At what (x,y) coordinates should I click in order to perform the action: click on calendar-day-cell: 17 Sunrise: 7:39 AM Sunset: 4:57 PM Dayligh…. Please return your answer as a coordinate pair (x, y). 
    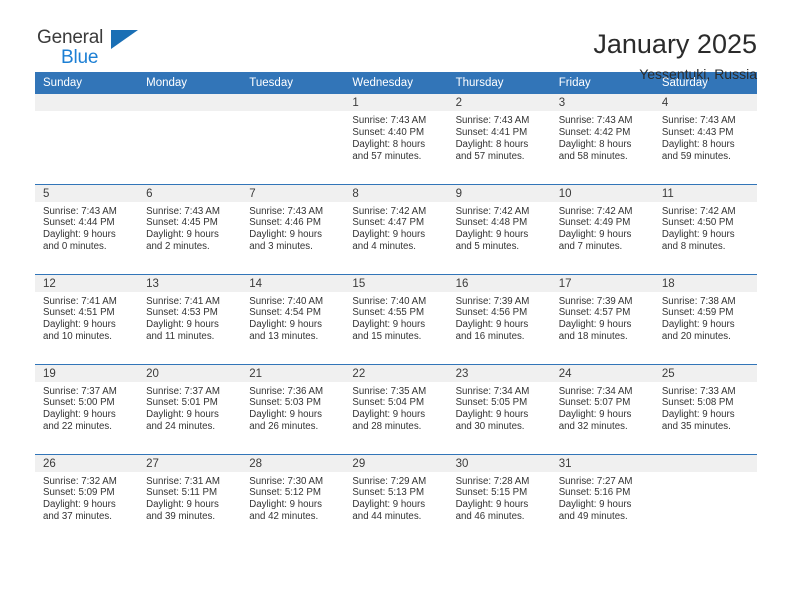
    Looking at the image, I should click on (602, 318).